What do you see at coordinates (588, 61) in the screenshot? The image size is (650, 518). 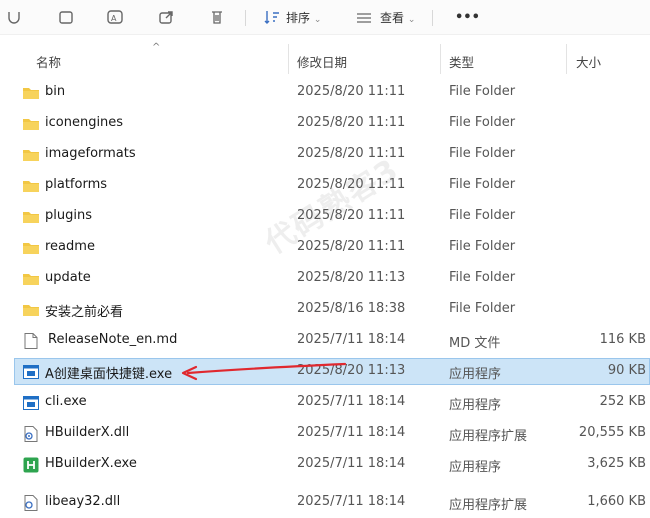 I see `column-size: 大小` at bounding box center [588, 61].